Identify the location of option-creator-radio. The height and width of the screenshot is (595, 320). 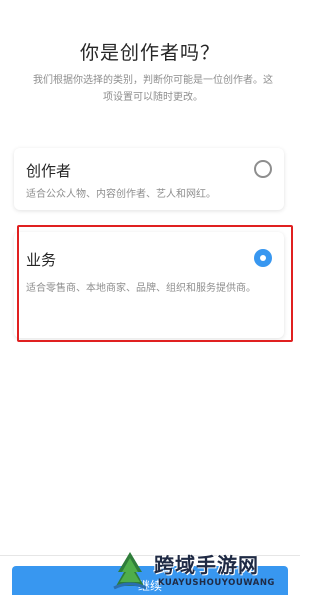
(263, 169).